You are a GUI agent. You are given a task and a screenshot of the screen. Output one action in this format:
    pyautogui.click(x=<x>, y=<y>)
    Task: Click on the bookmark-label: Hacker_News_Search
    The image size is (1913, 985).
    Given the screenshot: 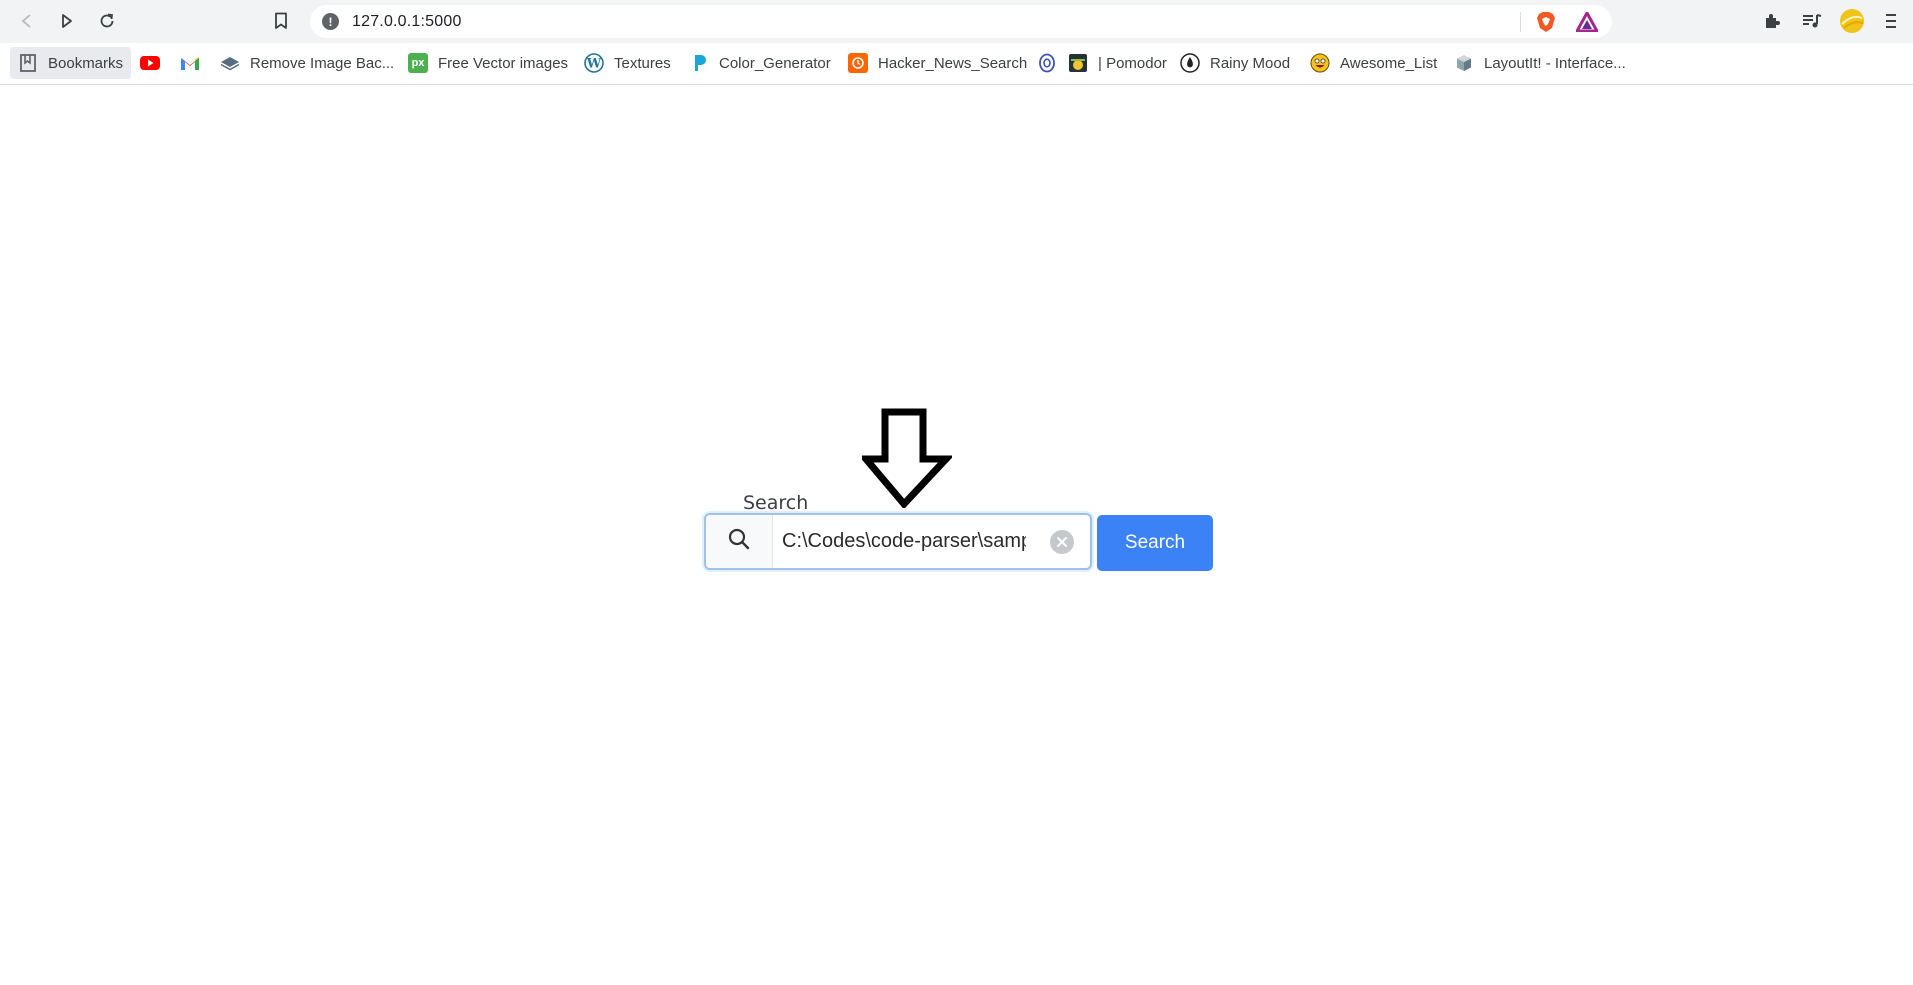 What is the action you would take?
    pyautogui.click(x=953, y=63)
    